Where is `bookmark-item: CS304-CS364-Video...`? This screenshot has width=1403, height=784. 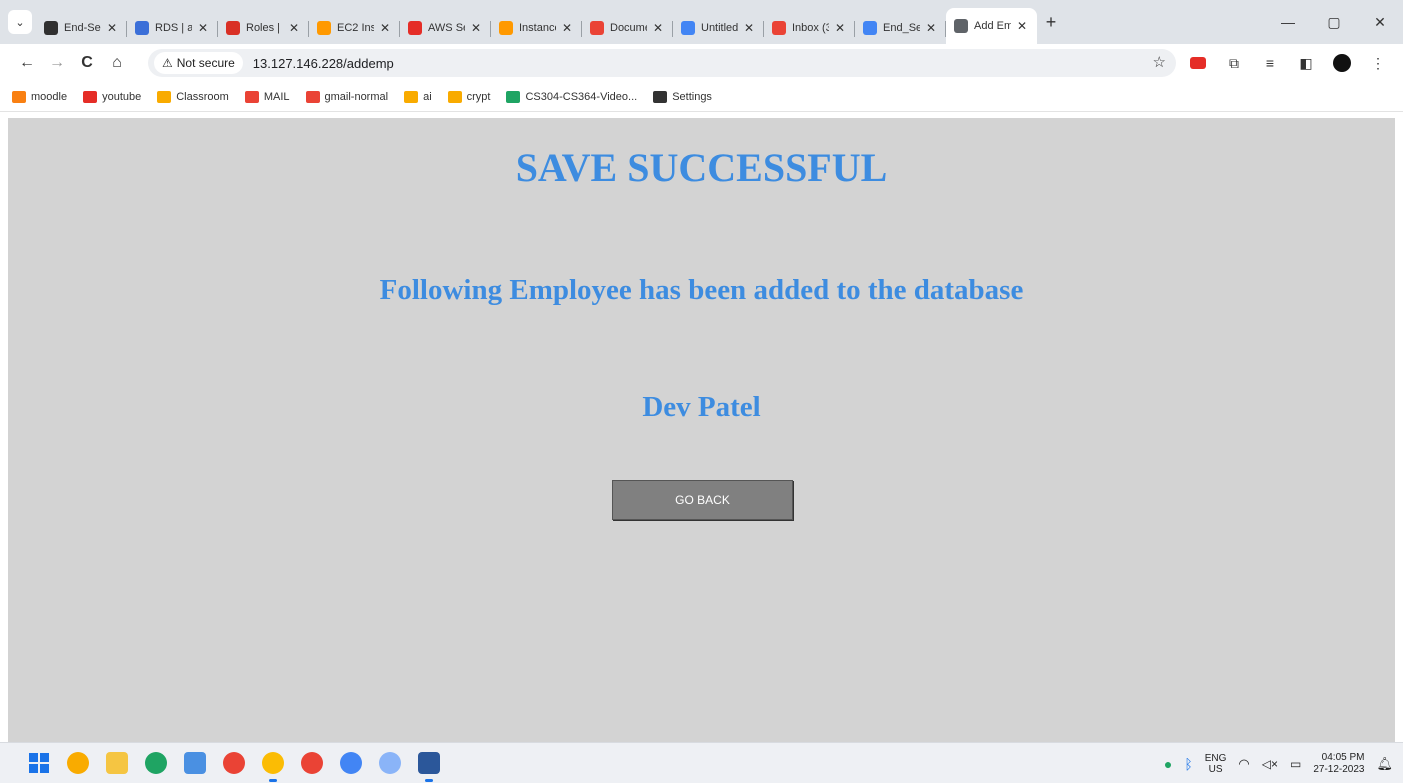 bookmark-item: CS304-CS364-Video... is located at coordinates (571, 96).